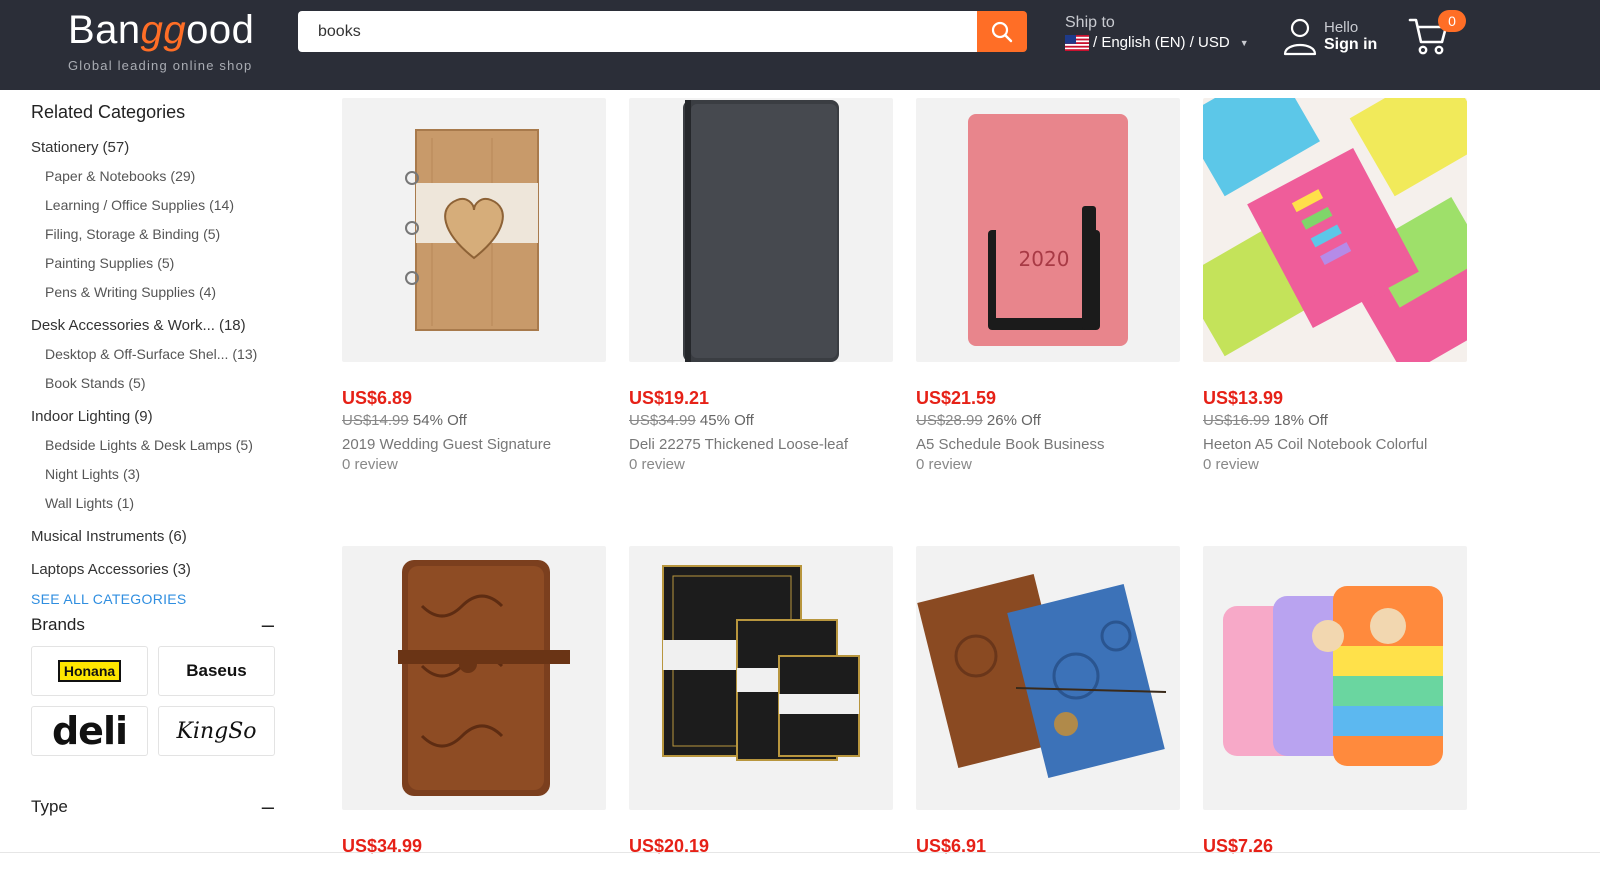 The image size is (1600, 871). What do you see at coordinates (1300, 37) in the screenshot?
I see `user-icon` at bounding box center [1300, 37].